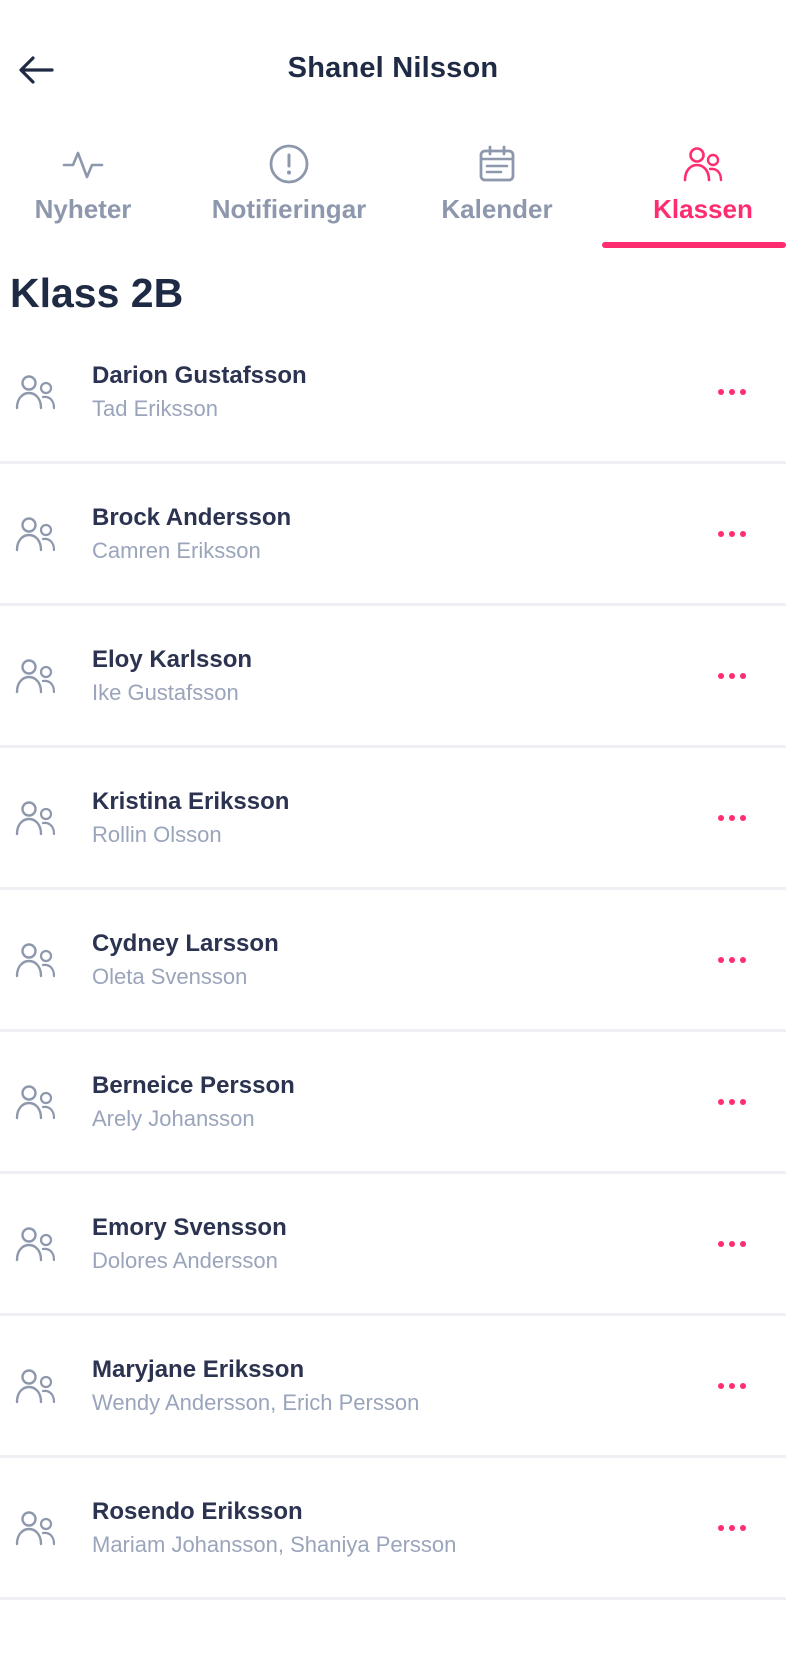 This screenshot has height=1656, width=786. Describe the element at coordinates (191, 801) in the screenshot. I see `student-name: Kristina Eriksson` at that location.